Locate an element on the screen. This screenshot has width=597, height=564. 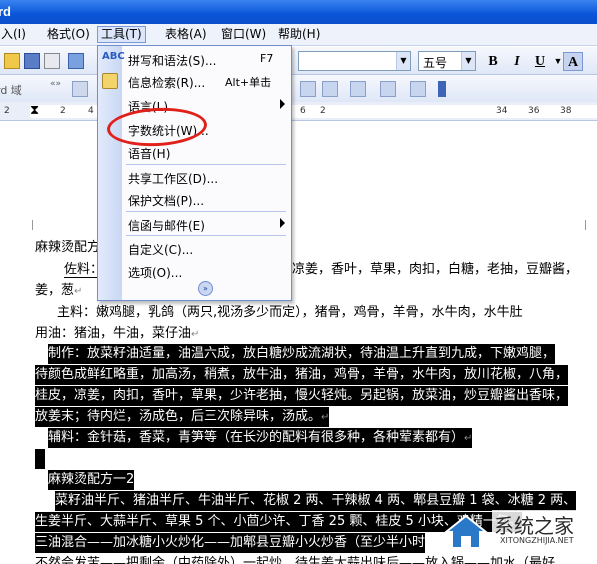
toolbar-options-icon is located at coordinates (442, 89).